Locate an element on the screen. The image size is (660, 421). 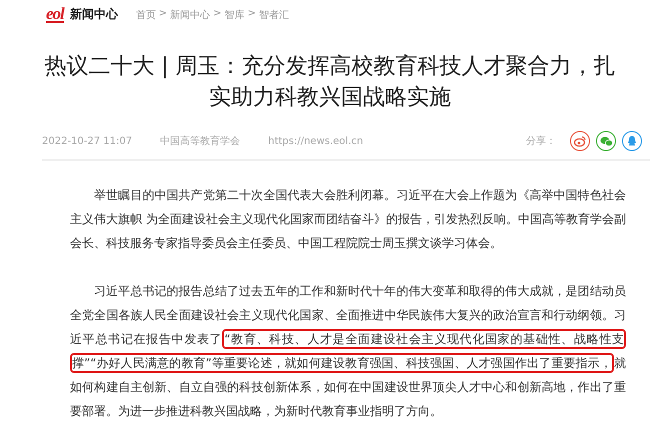
article-title: 热议二十大 | 周玉：充分发挥高校教育科技人才聚合力，扎实助力科教兴国战略实施 is located at coordinates (330, 82).